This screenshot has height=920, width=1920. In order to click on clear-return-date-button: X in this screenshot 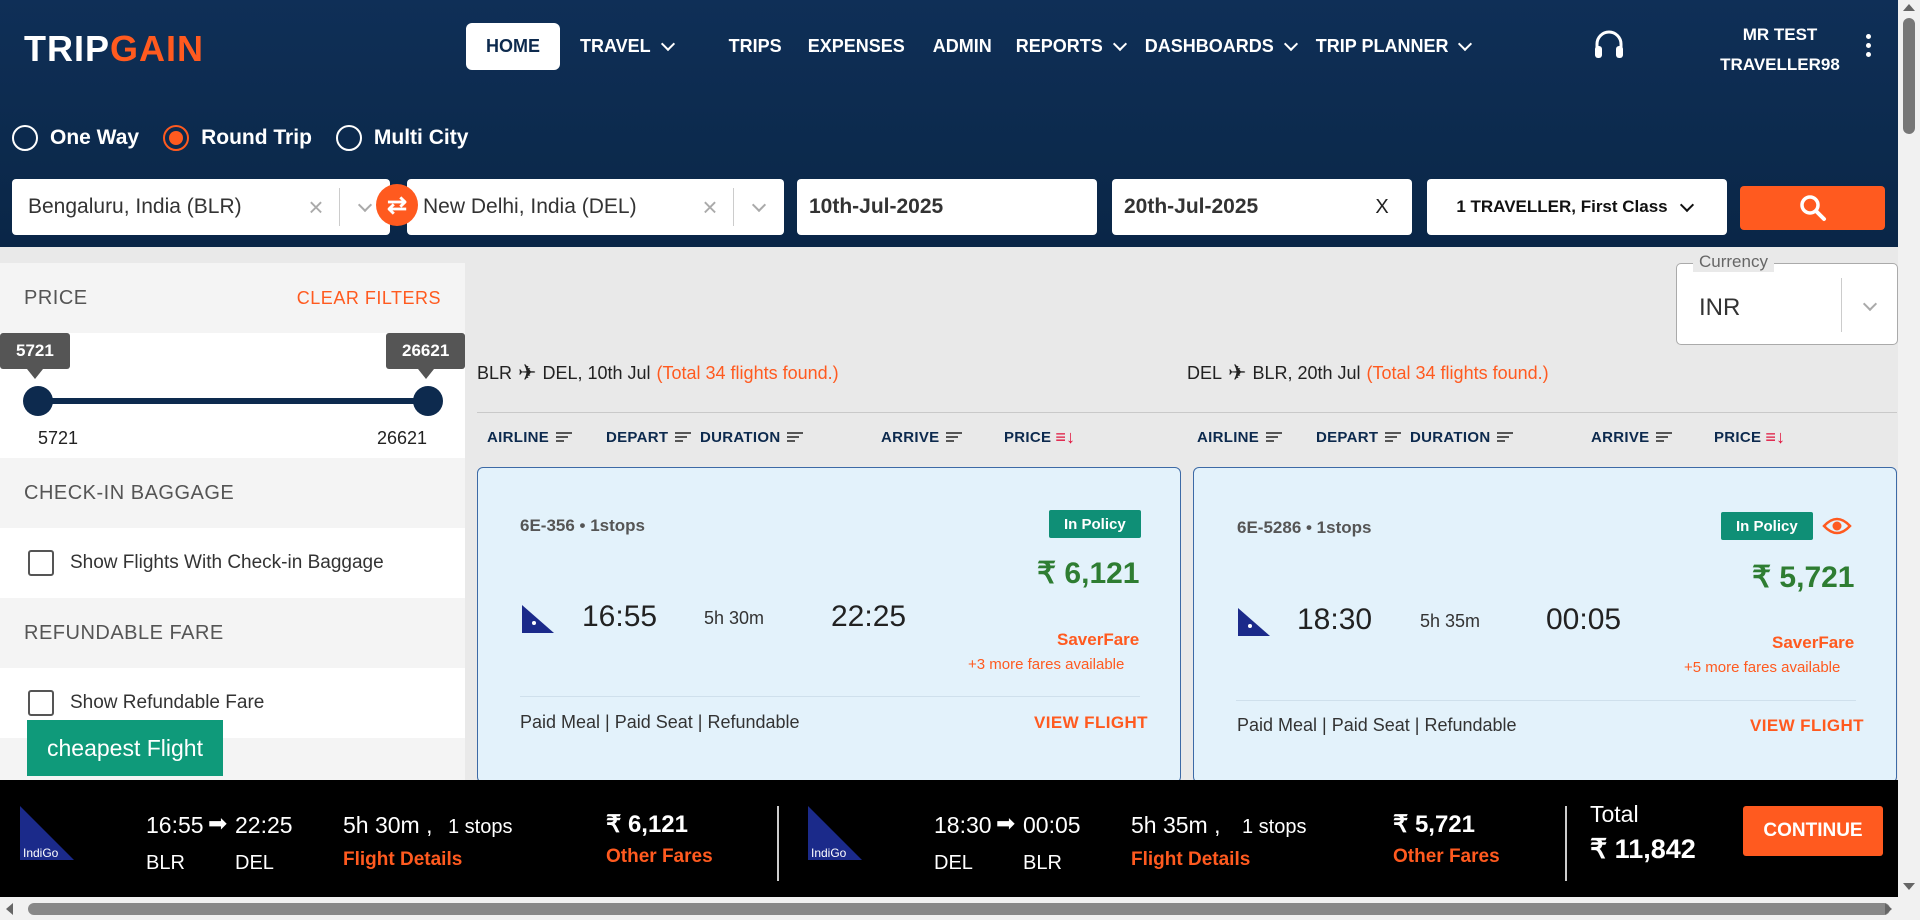, I will do `click(1382, 207)`.